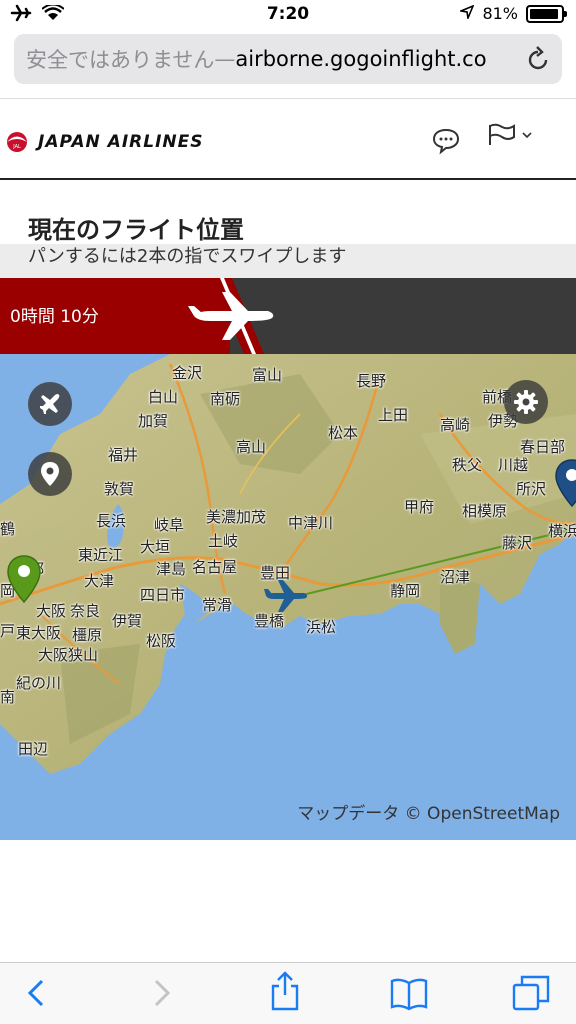 The image size is (576, 1024). Describe the element at coordinates (16, 147) in the screenshot. I see `svg-text: JAL` at that location.